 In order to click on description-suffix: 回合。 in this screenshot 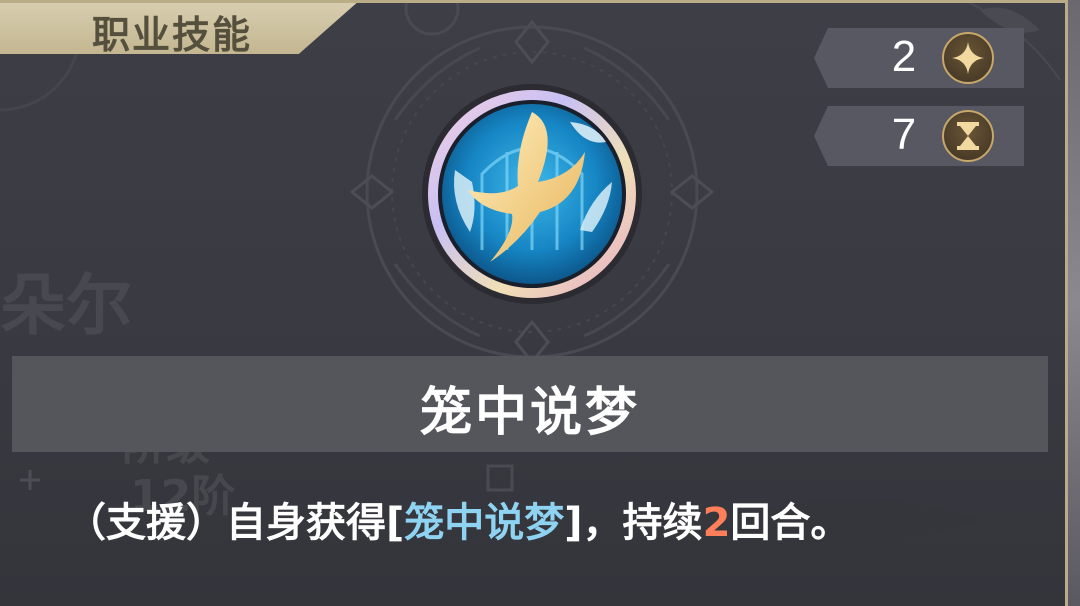, I will do `click(790, 523)`.